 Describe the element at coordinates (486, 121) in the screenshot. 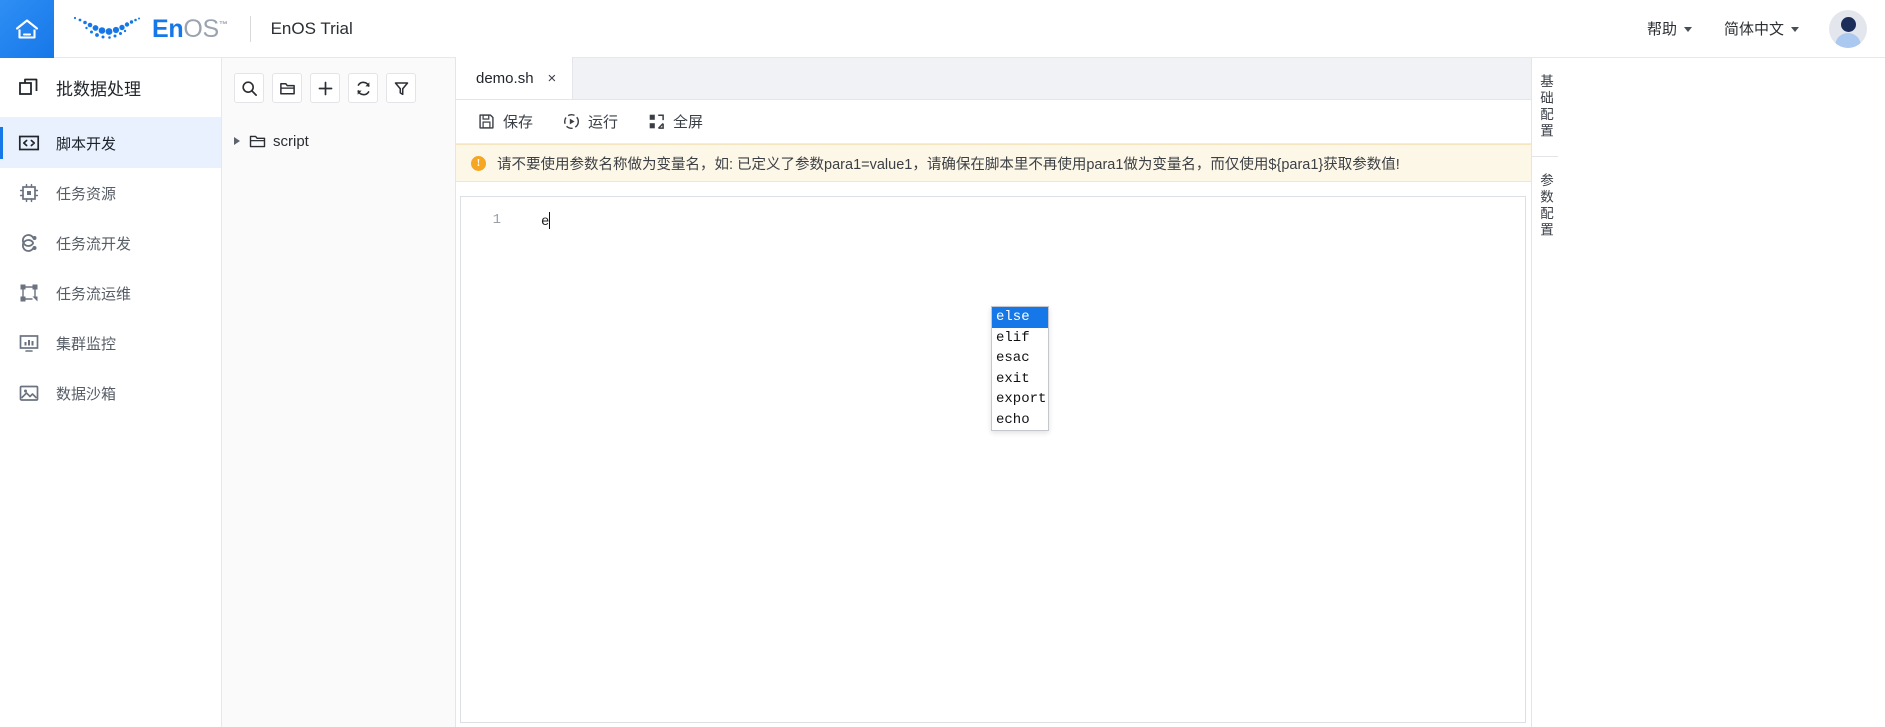

I see `save-icon` at that location.